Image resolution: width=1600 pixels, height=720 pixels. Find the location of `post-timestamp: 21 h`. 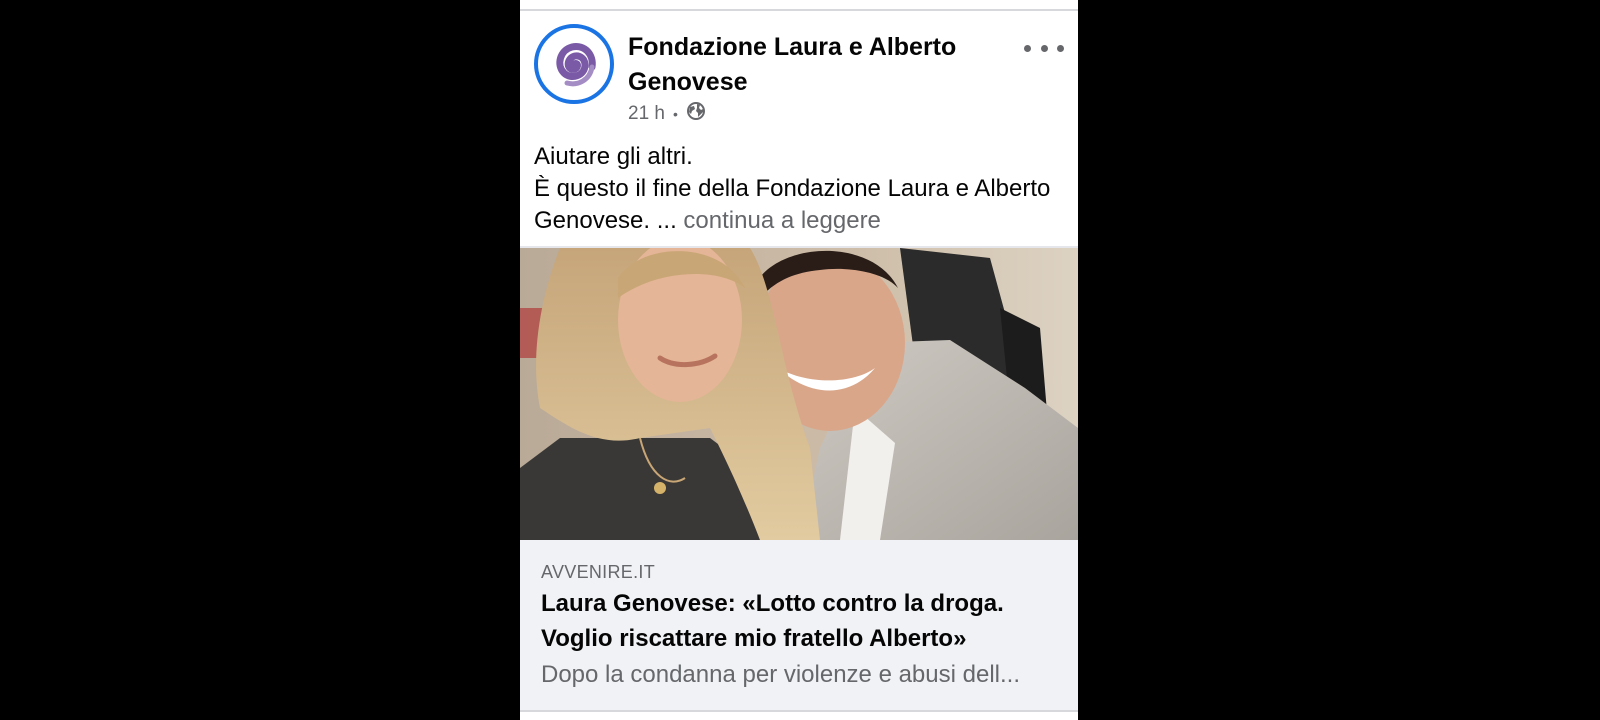

post-timestamp: 21 h is located at coordinates (646, 114).